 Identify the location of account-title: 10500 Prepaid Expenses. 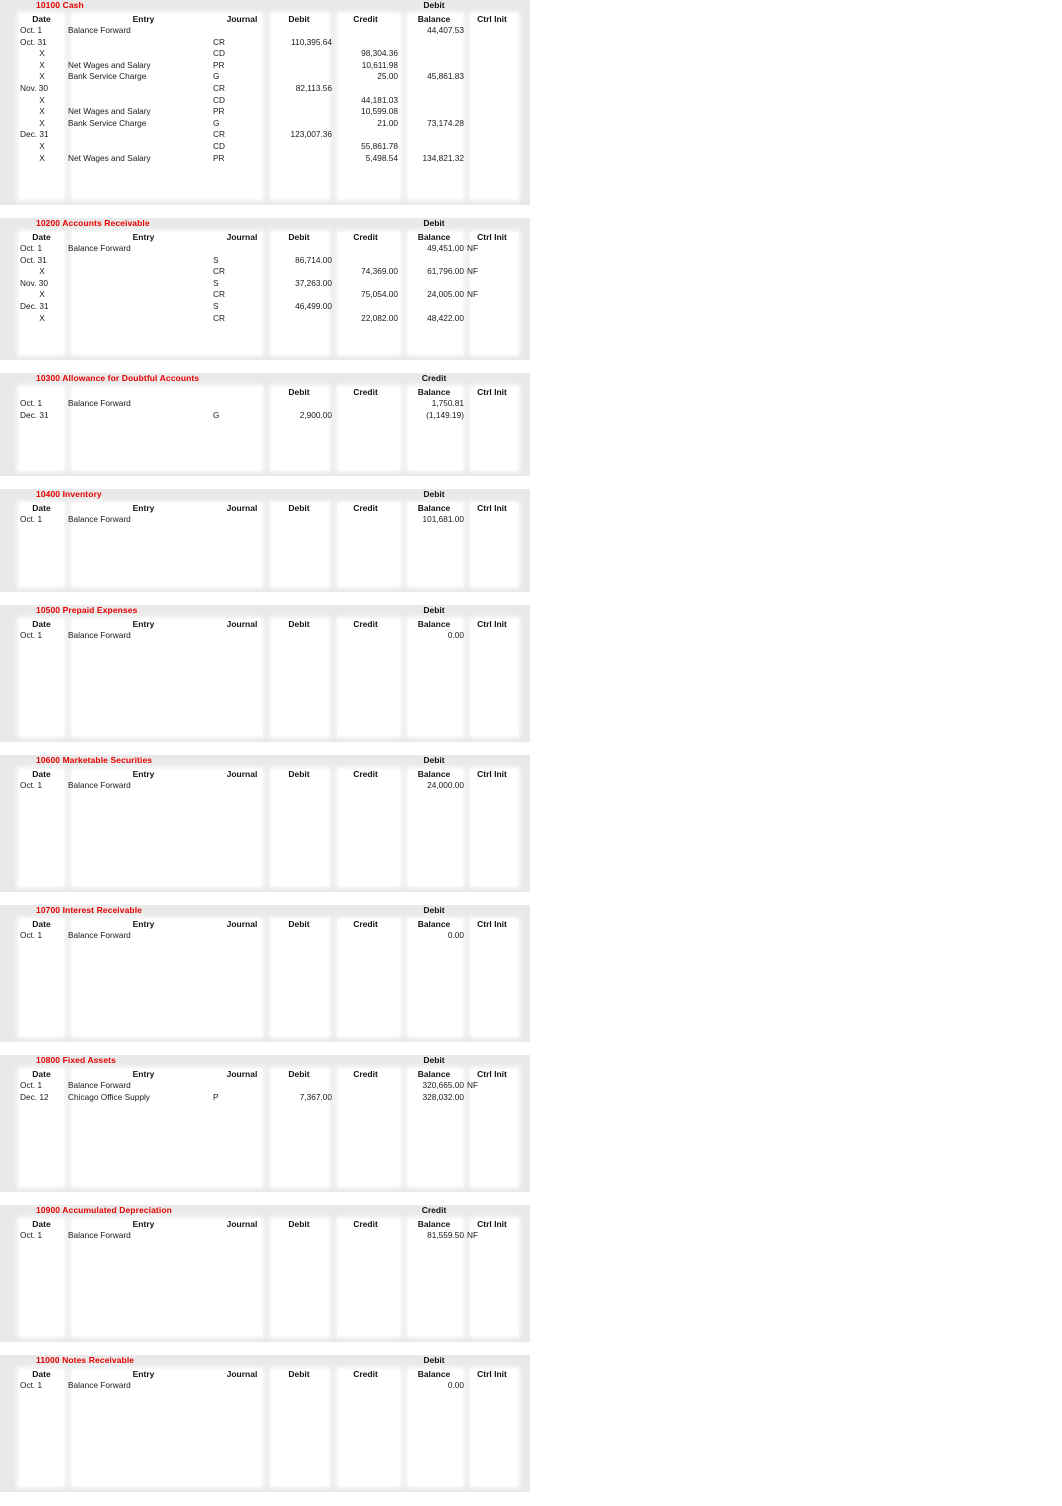
(87, 610).